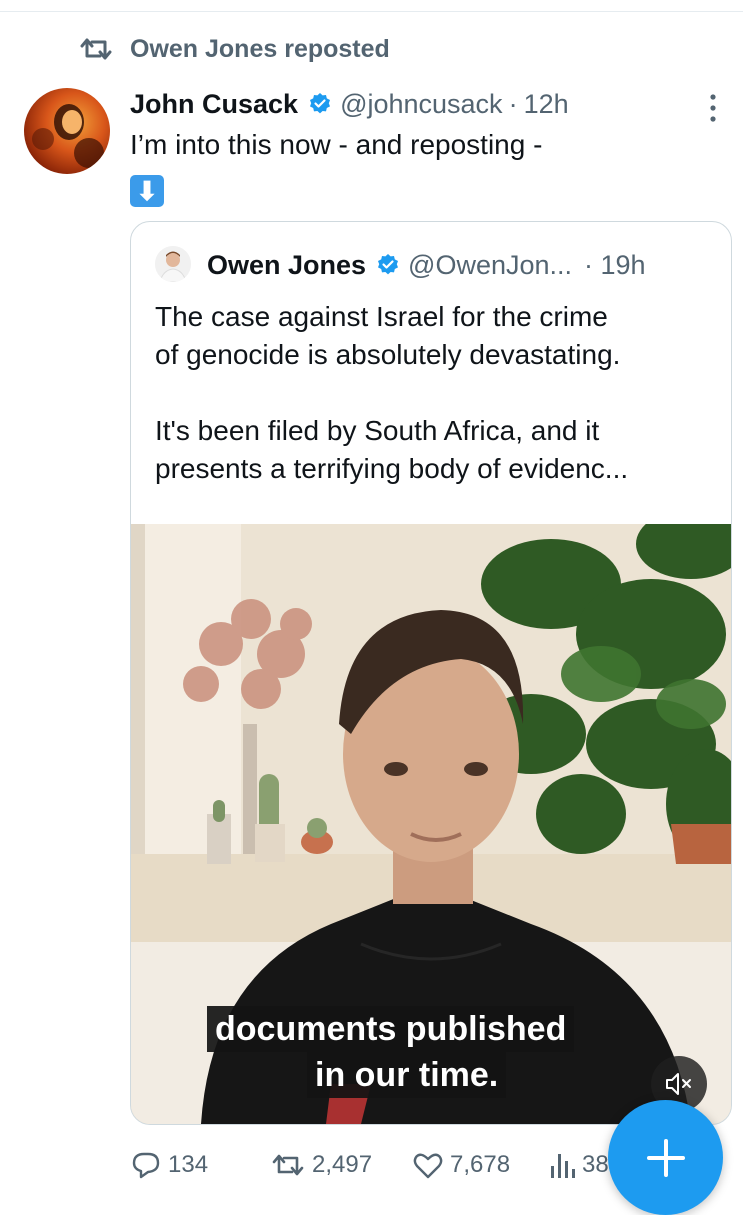 This screenshot has width=743, height=1215. What do you see at coordinates (67, 131) in the screenshot?
I see `author-avatar` at bounding box center [67, 131].